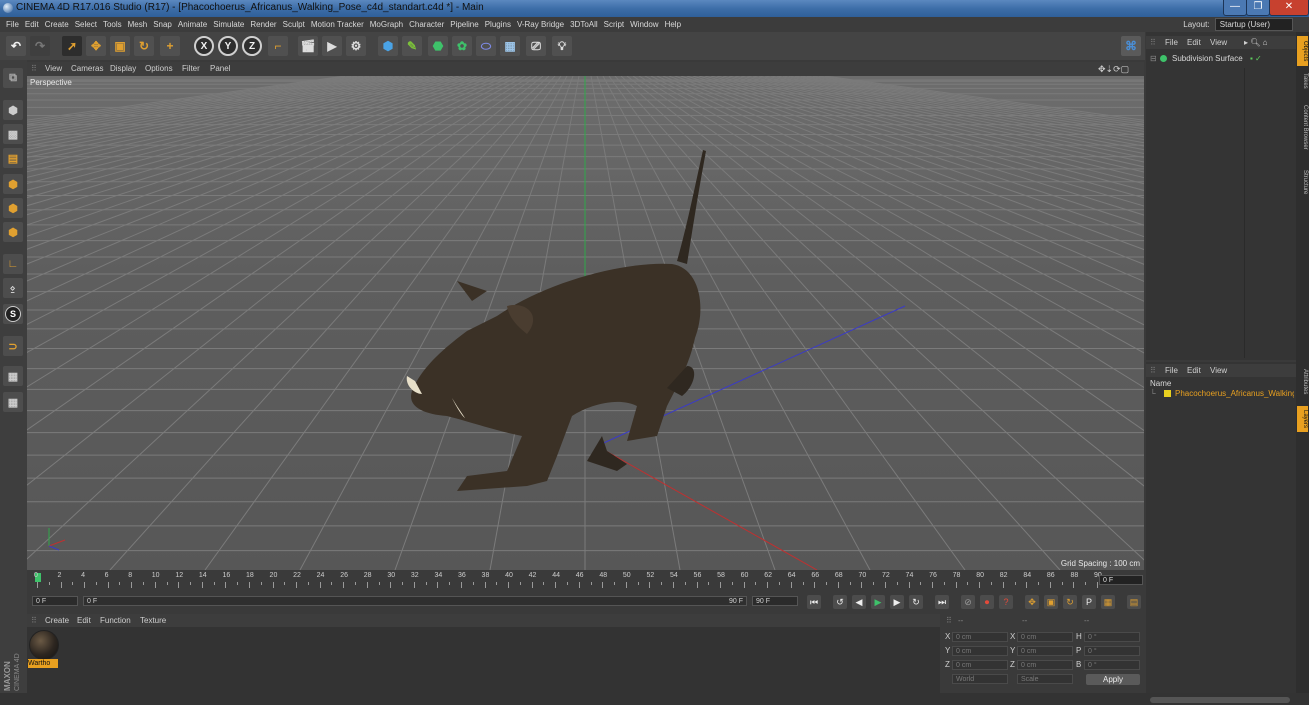 This screenshot has width=1309, height=705. Describe the element at coordinates (1302, 81) in the screenshot. I see `side-tab-takes: Takes` at that location.